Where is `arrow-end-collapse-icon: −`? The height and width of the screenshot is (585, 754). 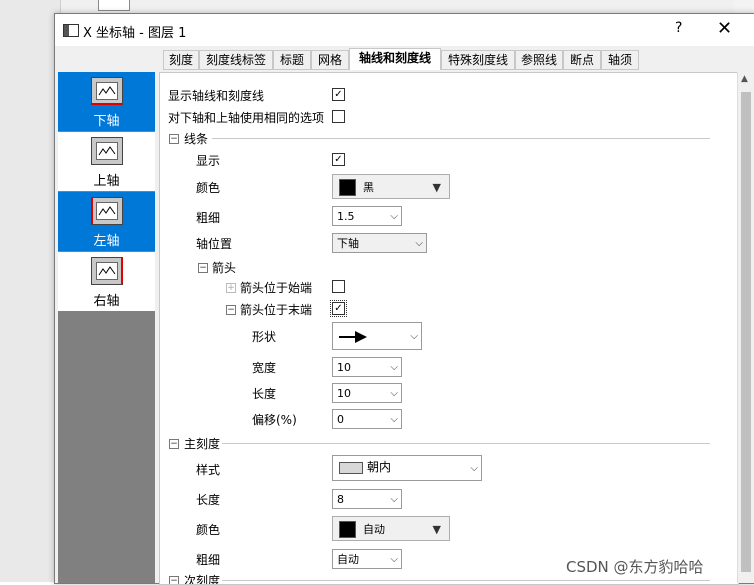 arrow-end-collapse-icon: − is located at coordinates (231, 310).